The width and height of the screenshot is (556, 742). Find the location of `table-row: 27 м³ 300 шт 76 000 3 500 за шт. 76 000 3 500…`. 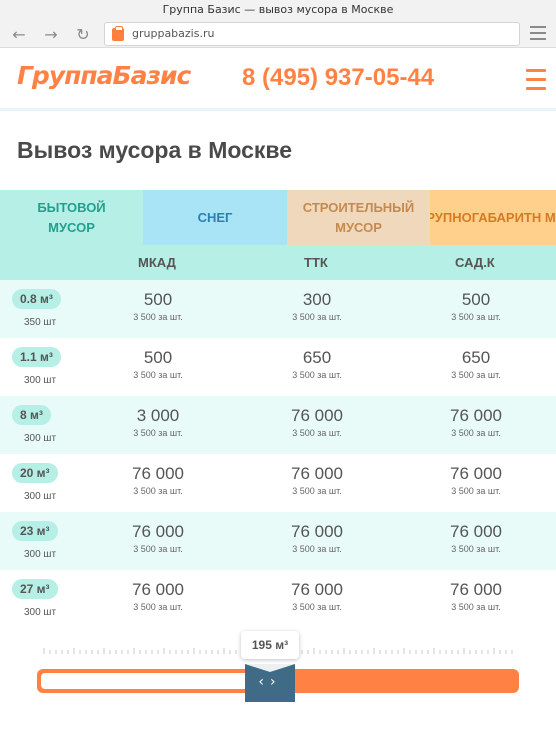

table-row: 27 м³ 300 шт 76 000 3 500 за шт. 76 000 3 500… is located at coordinates (278, 599).